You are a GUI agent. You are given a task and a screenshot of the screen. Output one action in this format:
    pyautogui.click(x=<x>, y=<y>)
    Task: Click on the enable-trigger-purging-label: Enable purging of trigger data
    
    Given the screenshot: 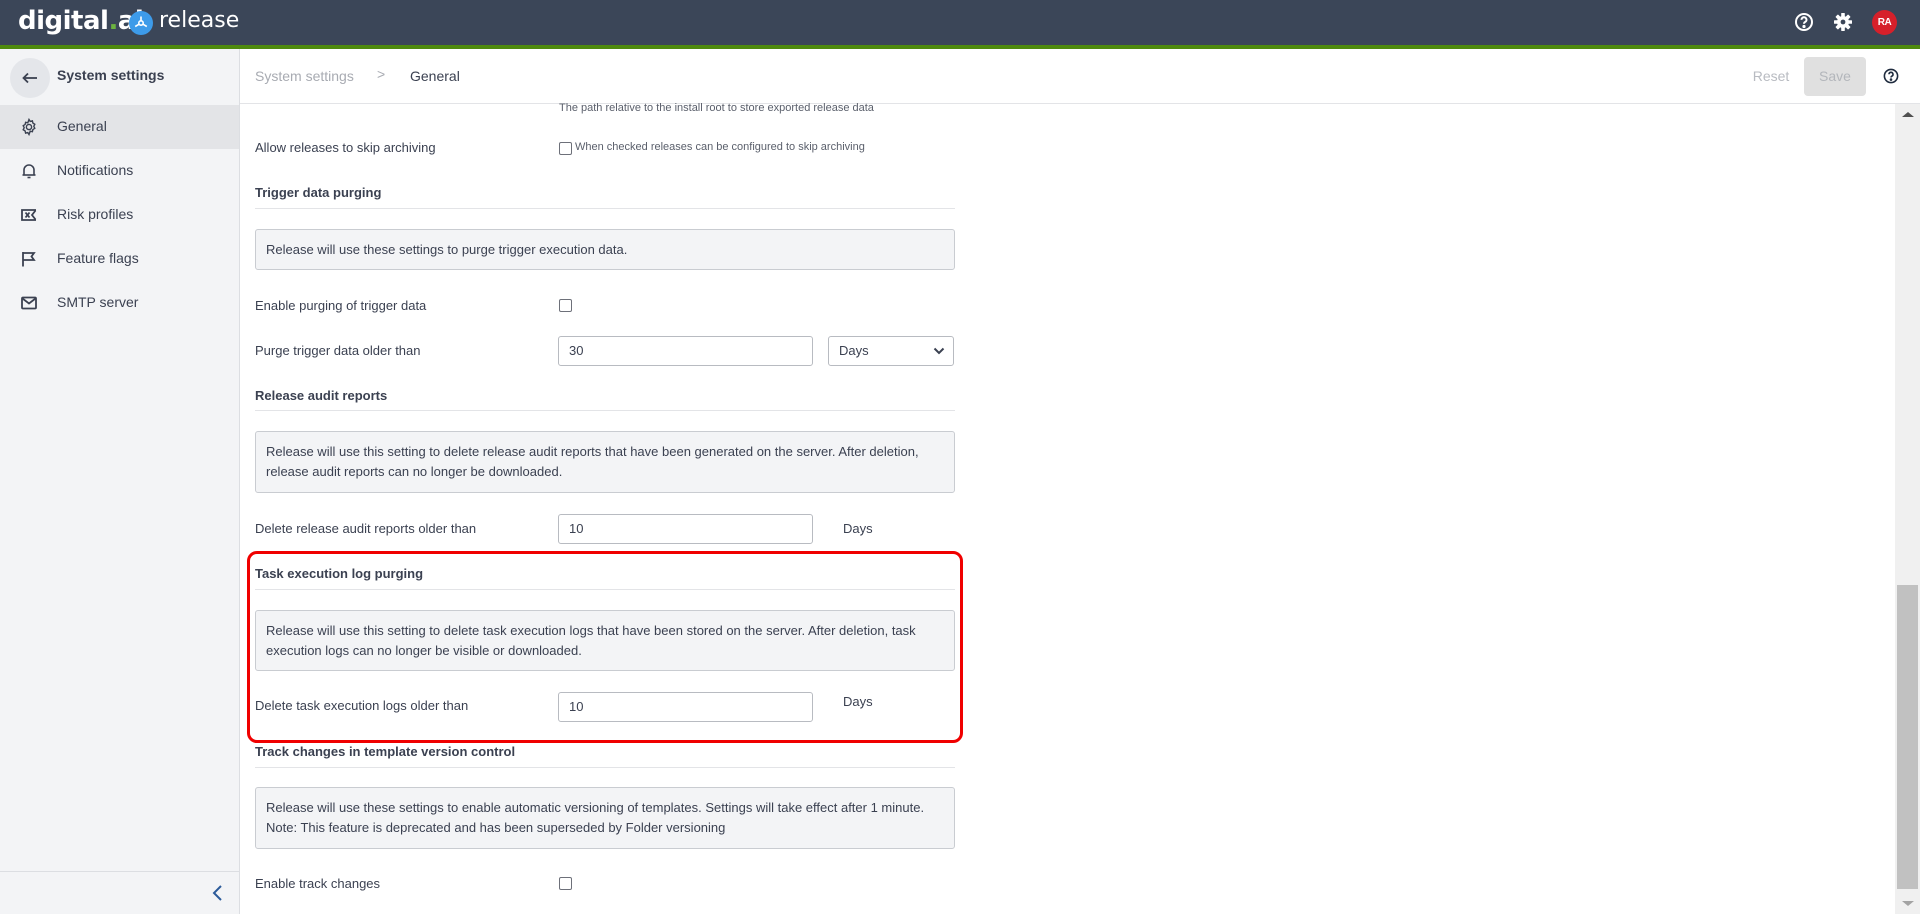 What is the action you would take?
    pyautogui.click(x=341, y=305)
    